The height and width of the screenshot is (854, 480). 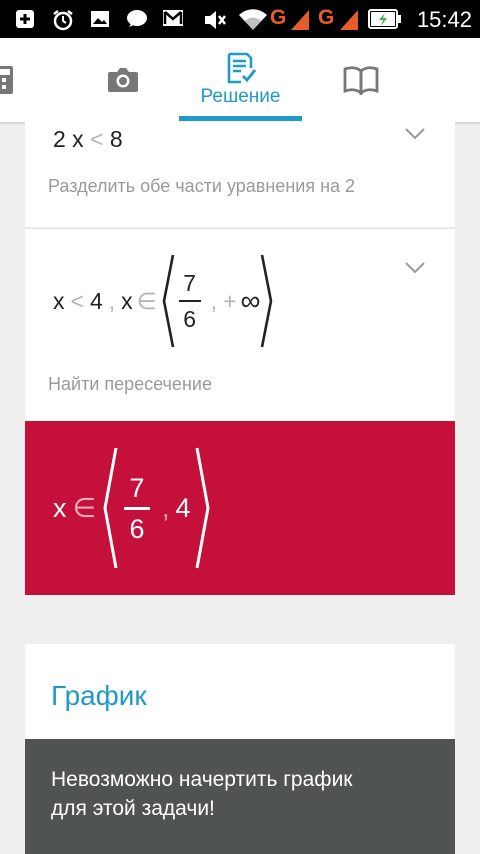 I want to click on image-icon, so click(x=100, y=19).